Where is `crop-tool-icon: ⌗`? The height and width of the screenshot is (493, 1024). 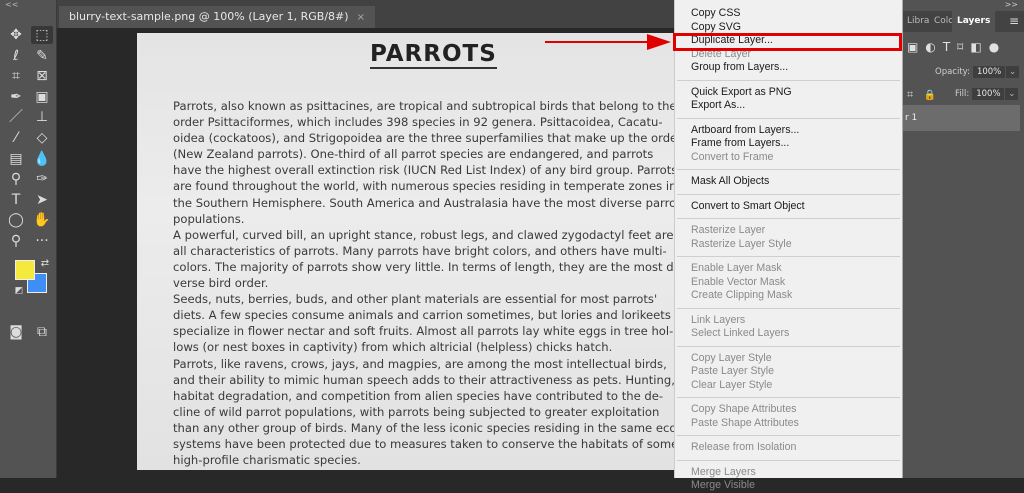 crop-tool-icon: ⌗ is located at coordinates (16, 76).